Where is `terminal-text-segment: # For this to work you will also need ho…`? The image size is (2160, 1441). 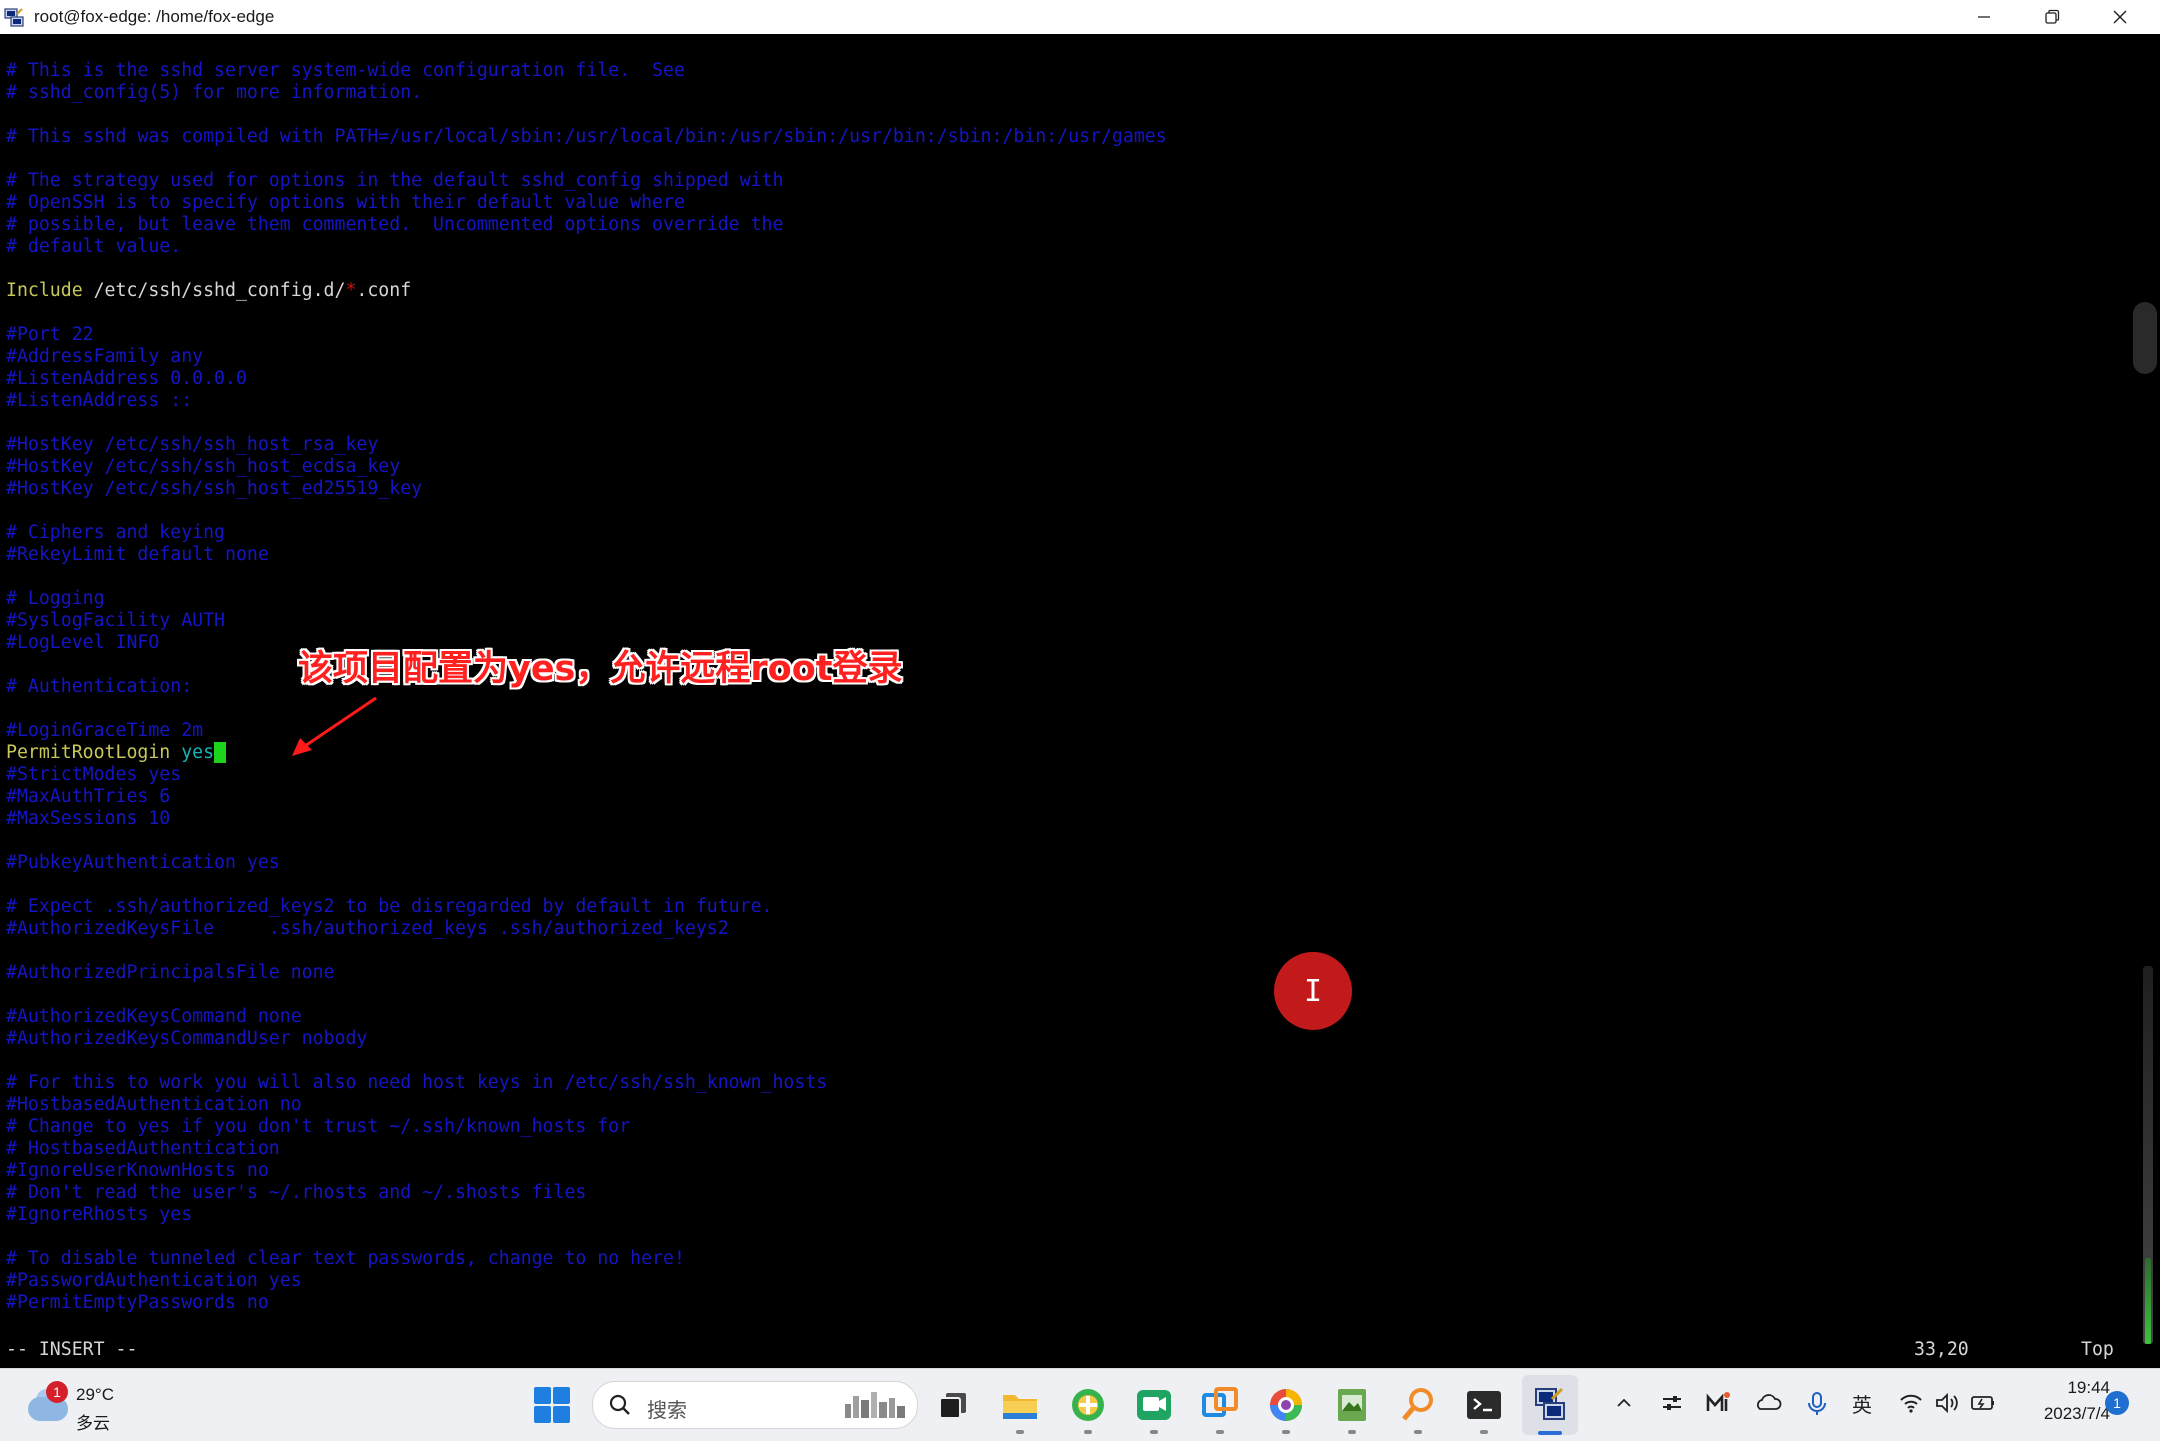
terminal-text-segment: # For this to work you will also need ho… is located at coordinates (417, 1082).